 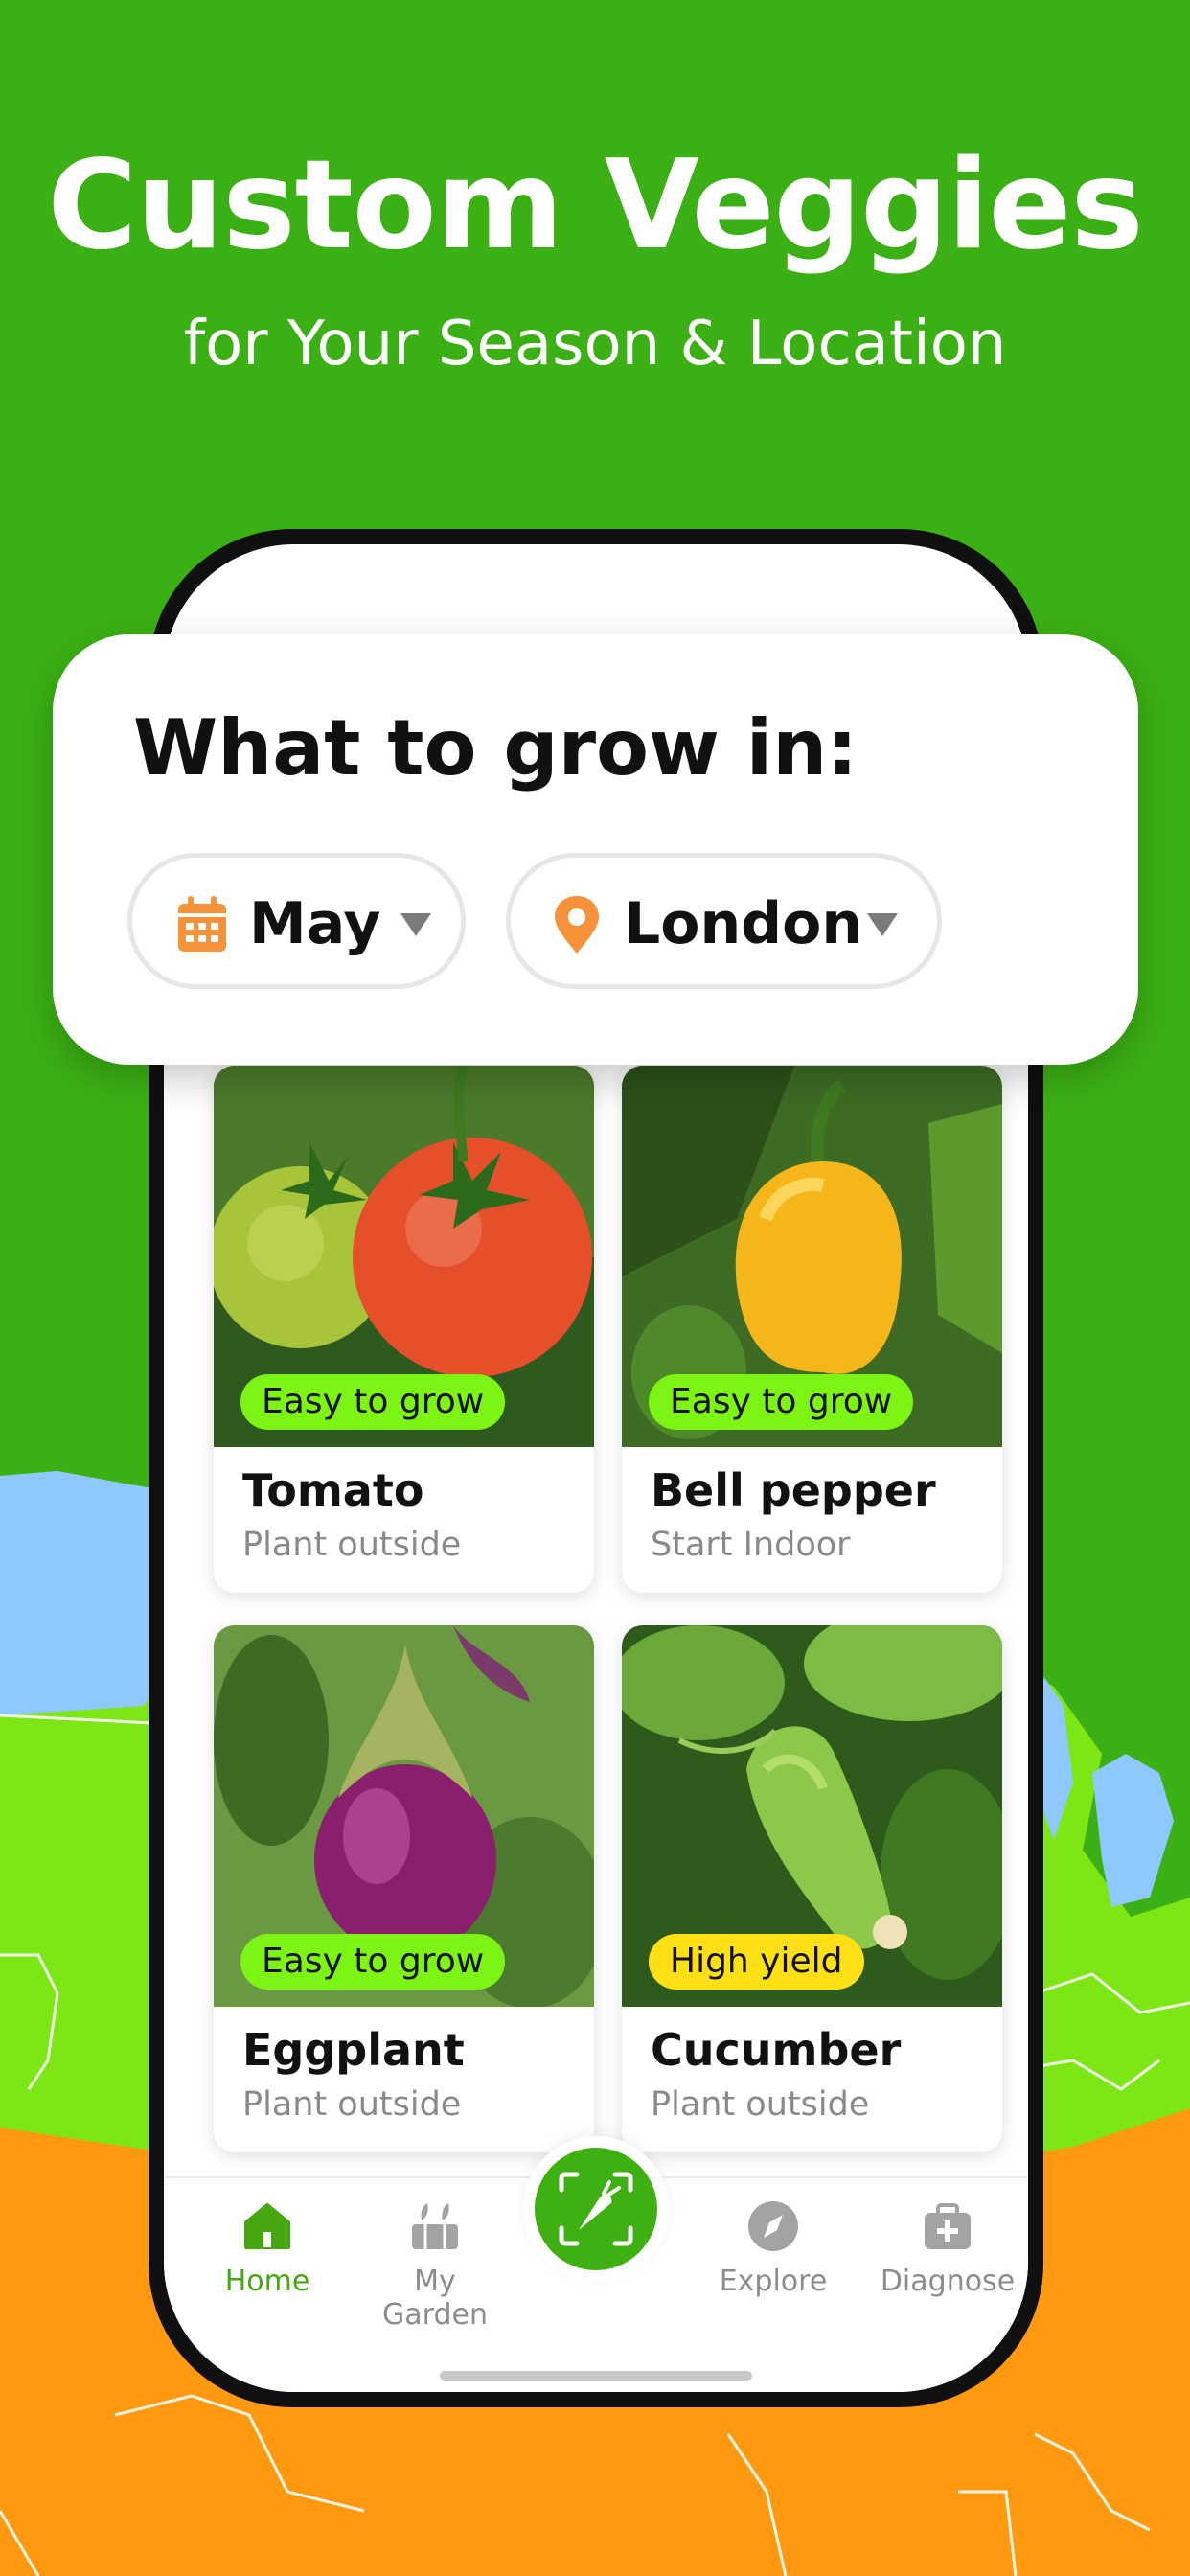 I want to click on scan-plant-icon, so click(x=596, y=2209).